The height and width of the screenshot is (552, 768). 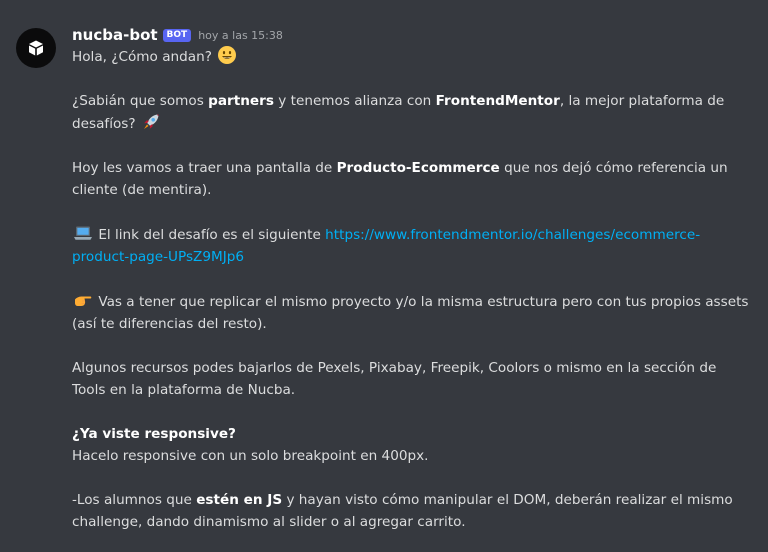 What do you see at coordinates (241, 101) in the screenshot?
I see `bold-partners: partners` at bounding box center [241, 101].